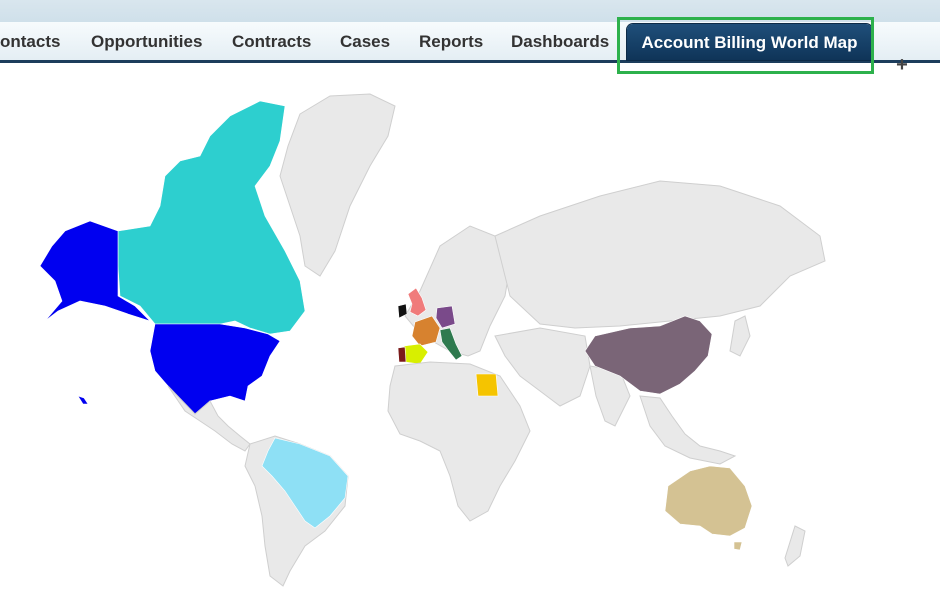 This screenshot has height=607, width=940. I want to click on russia, so click(660, 254).